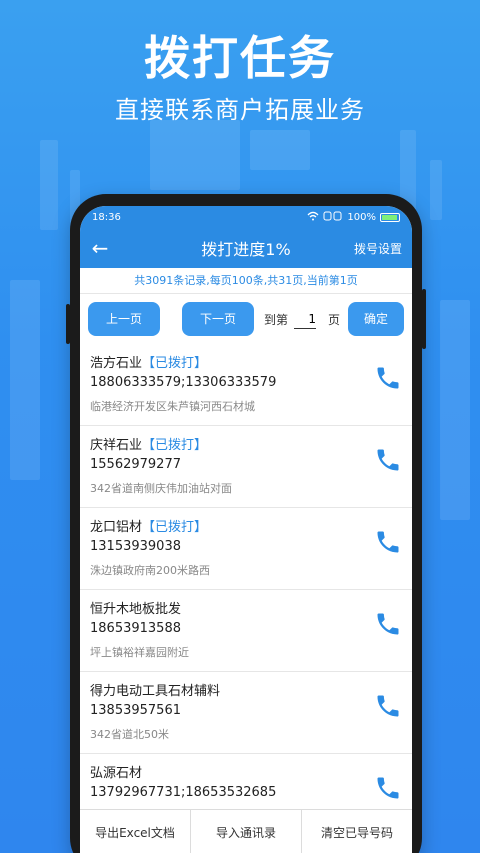 The height and width of the screenshot is (853, 480). I want to click on status-bar: 18:36 100%, so click(246, 217).